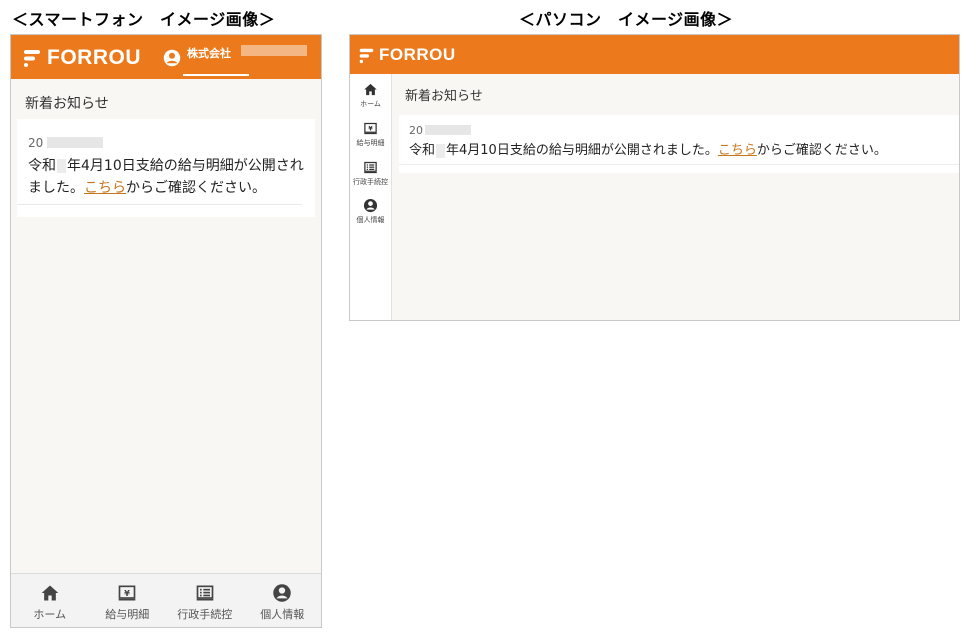 Image resolution: width=969 pixels, height=636 pixels. I want to click on tab-label: 個人情報, so click(282, 614).